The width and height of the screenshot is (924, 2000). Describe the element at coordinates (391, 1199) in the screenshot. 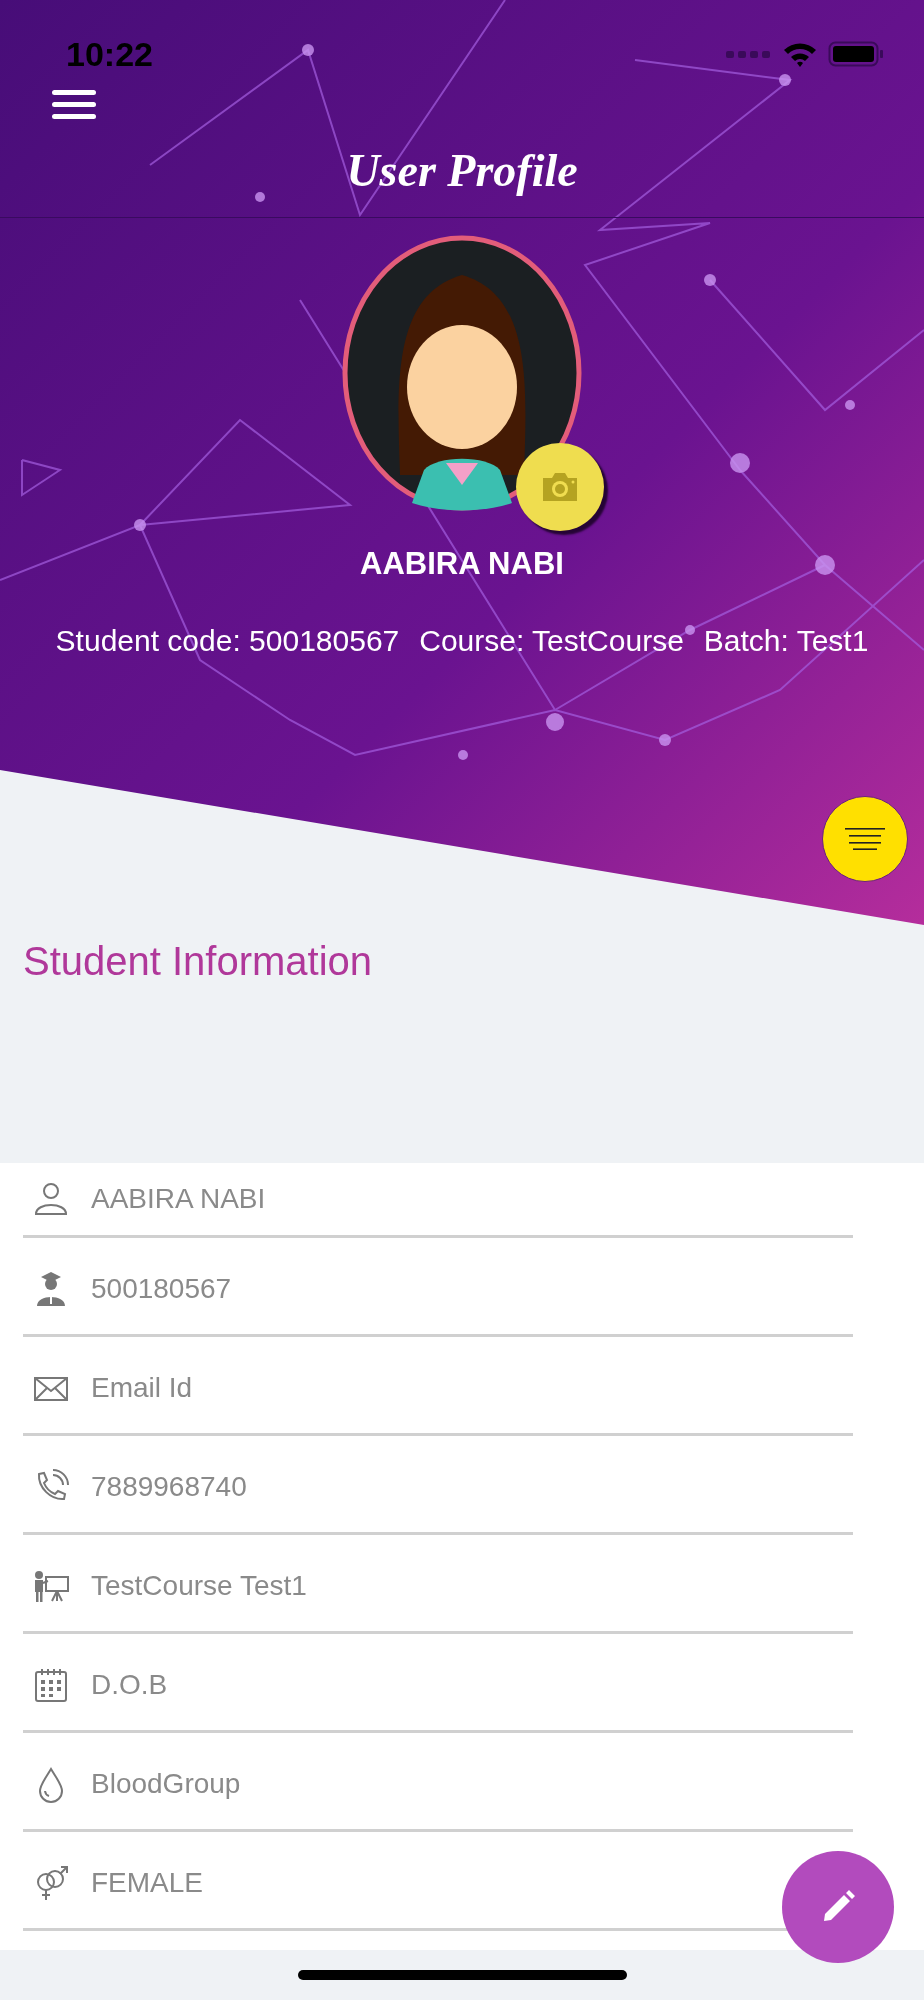

I see `input-field: AABIRA NABI` at that location.